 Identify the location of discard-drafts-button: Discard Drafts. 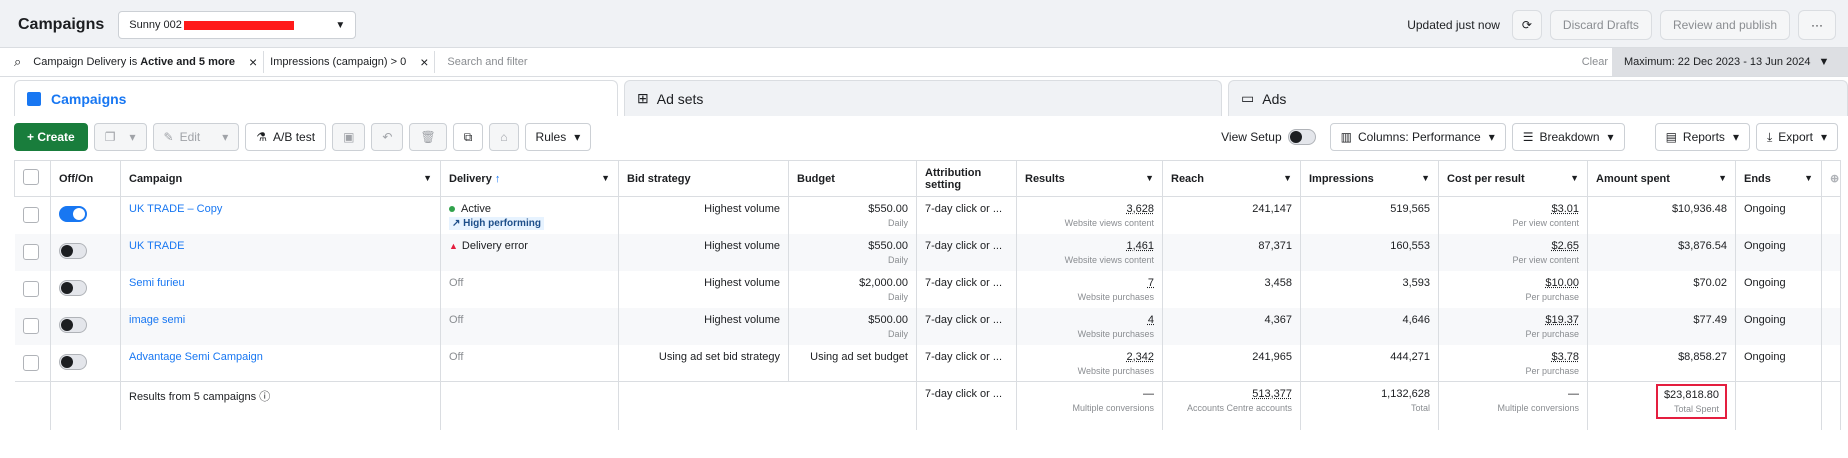
(1600, 25).